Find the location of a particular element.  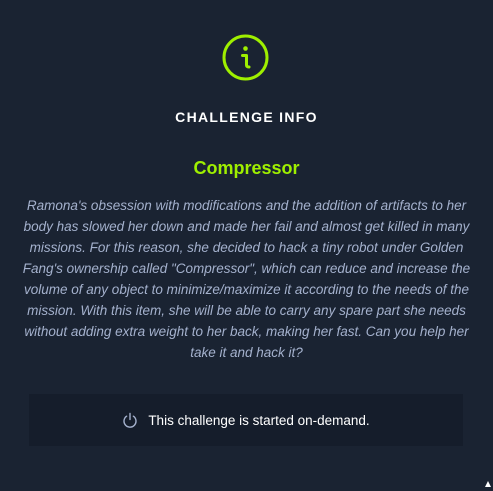

status-text: This challenge is started on-demand. is located at coordinates (259, 420).